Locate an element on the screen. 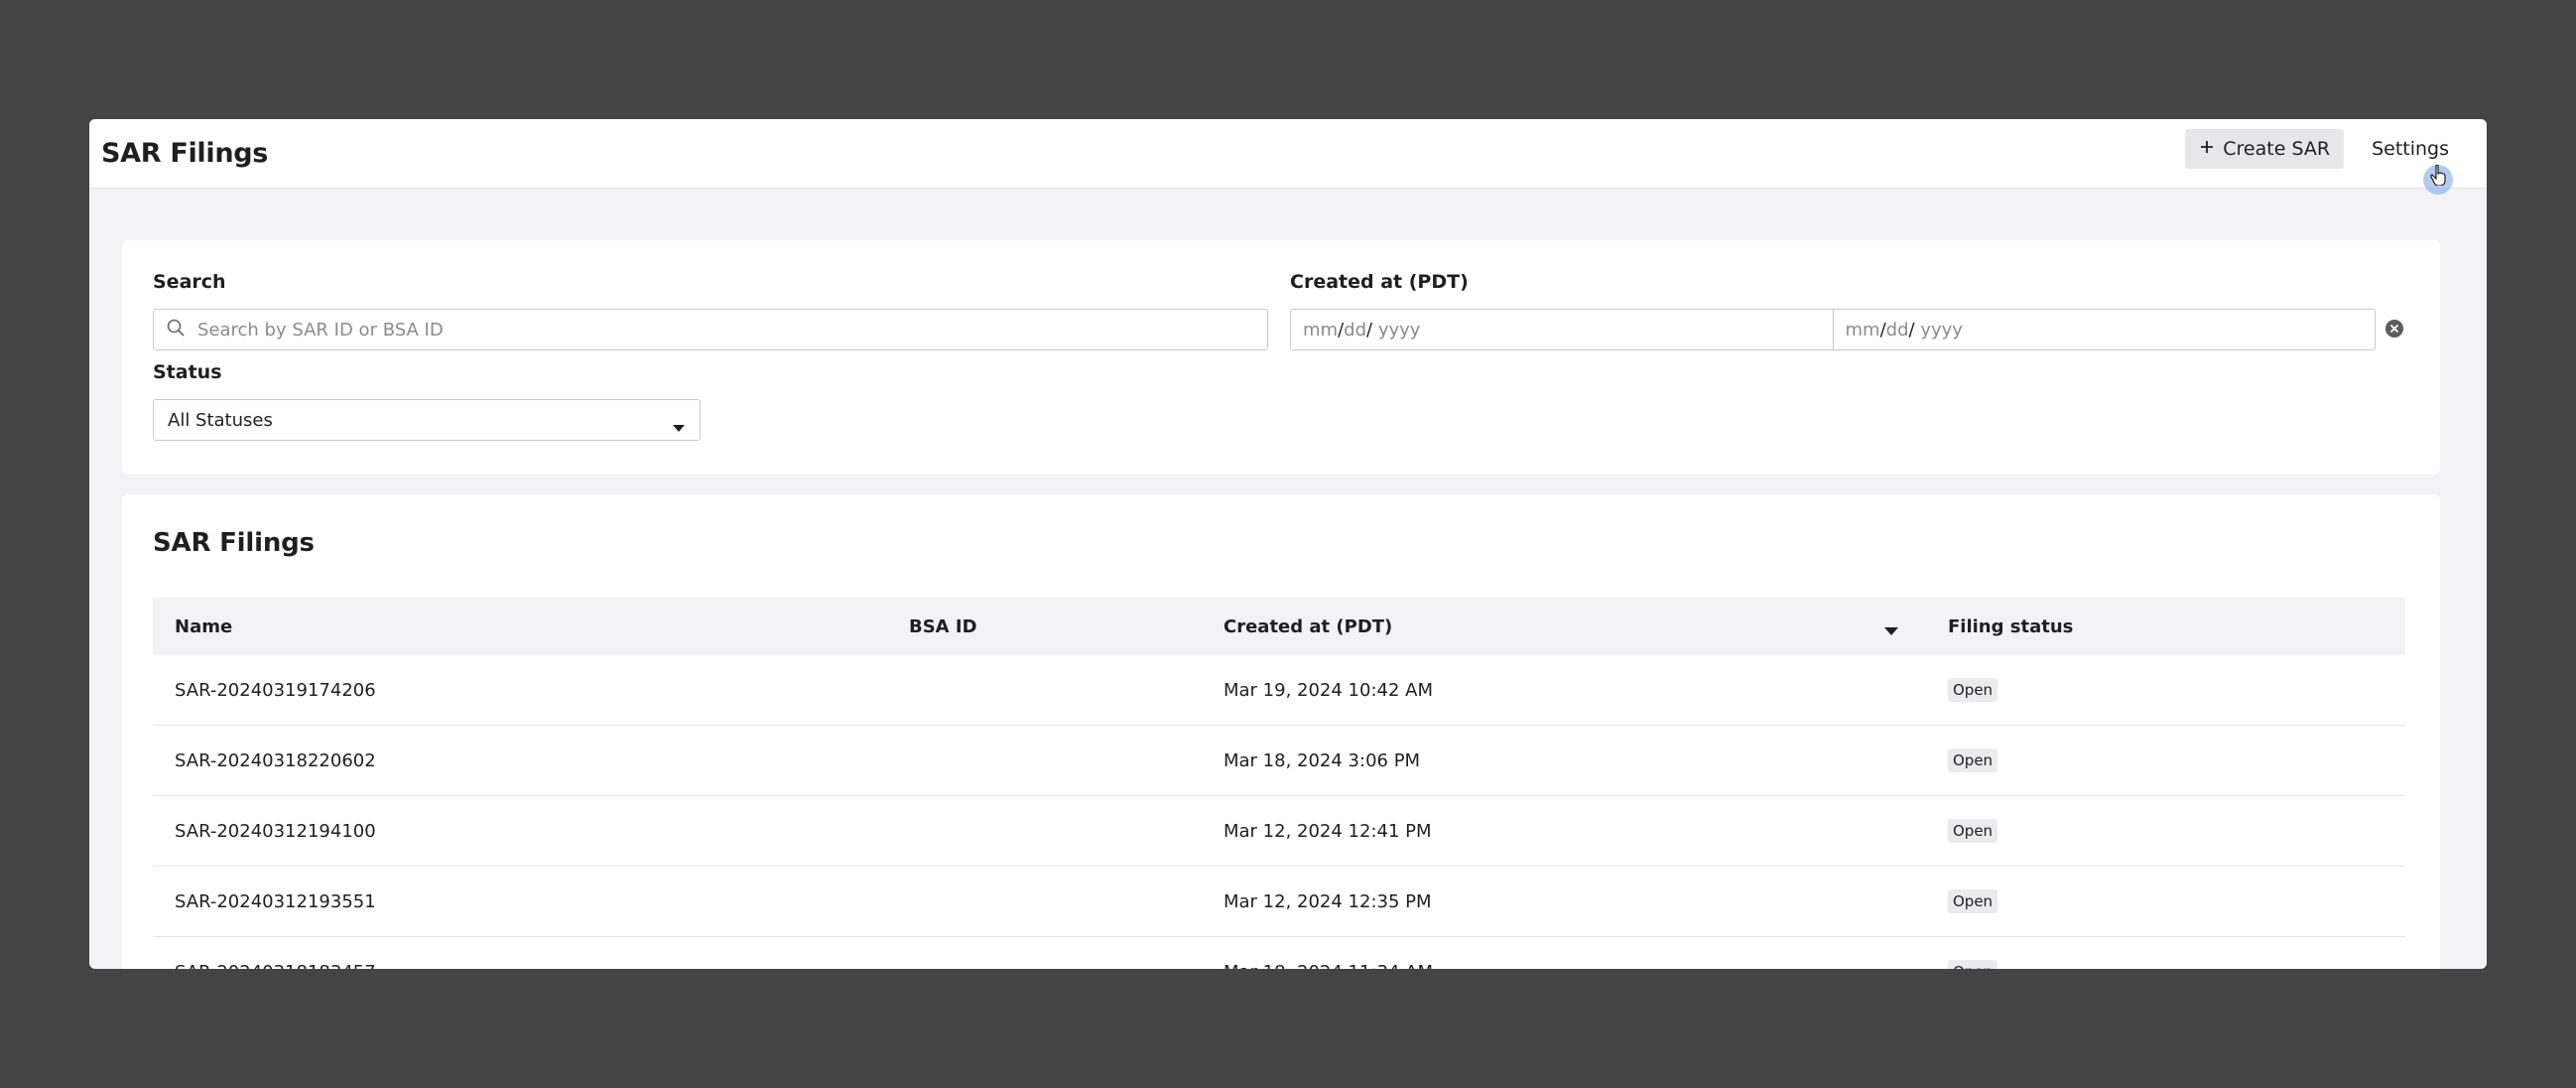  page-title: SAR Filings is located at coordinates (185, 153).